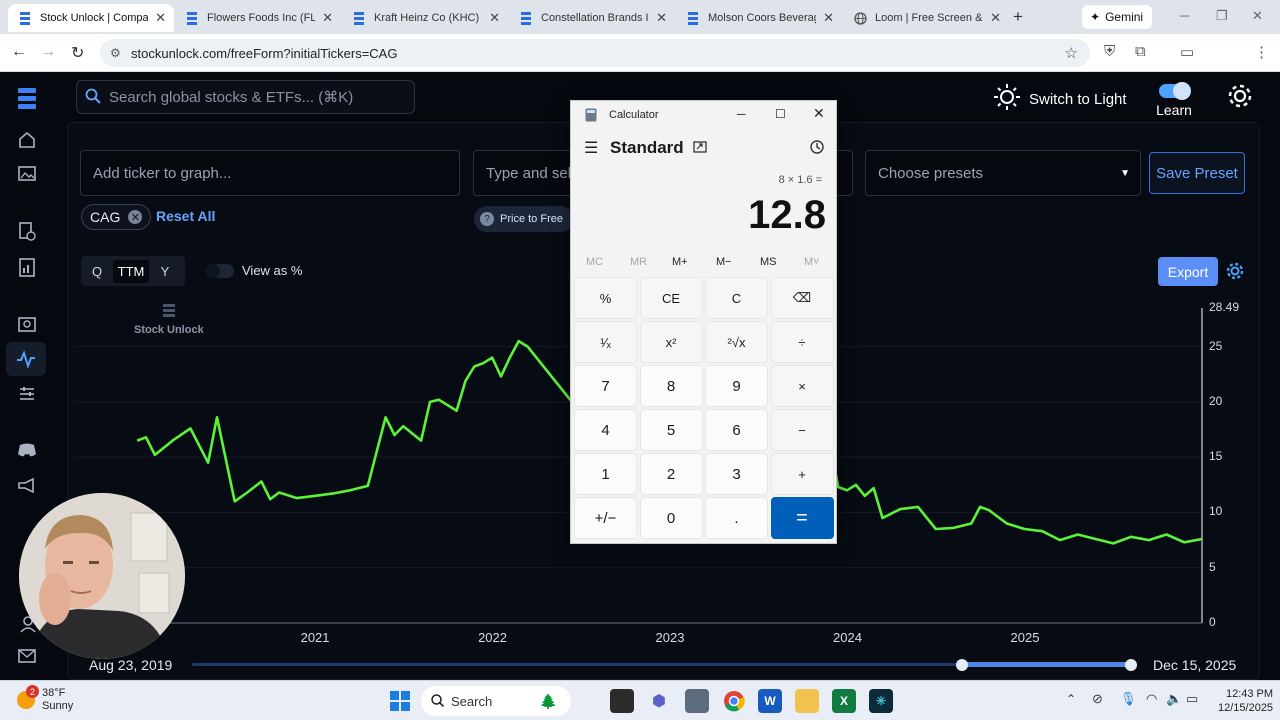 The image size is (1280, 720). I want to click on slider-start-handle, so click(962, 665).